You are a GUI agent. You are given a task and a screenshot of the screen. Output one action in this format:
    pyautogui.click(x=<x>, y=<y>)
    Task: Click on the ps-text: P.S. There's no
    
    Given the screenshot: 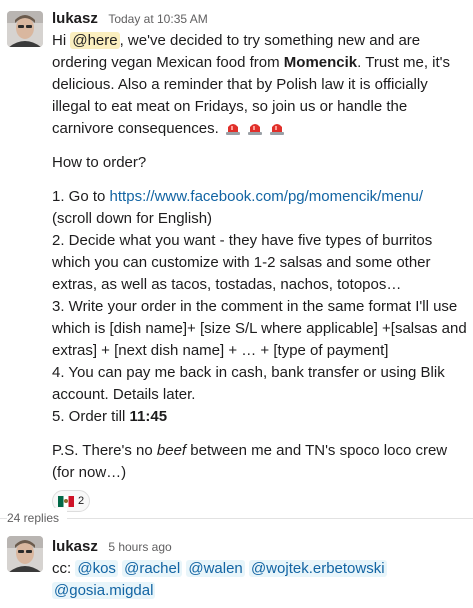 What is the action you would take?
    pyautogui.click(x=104, y=450)
    